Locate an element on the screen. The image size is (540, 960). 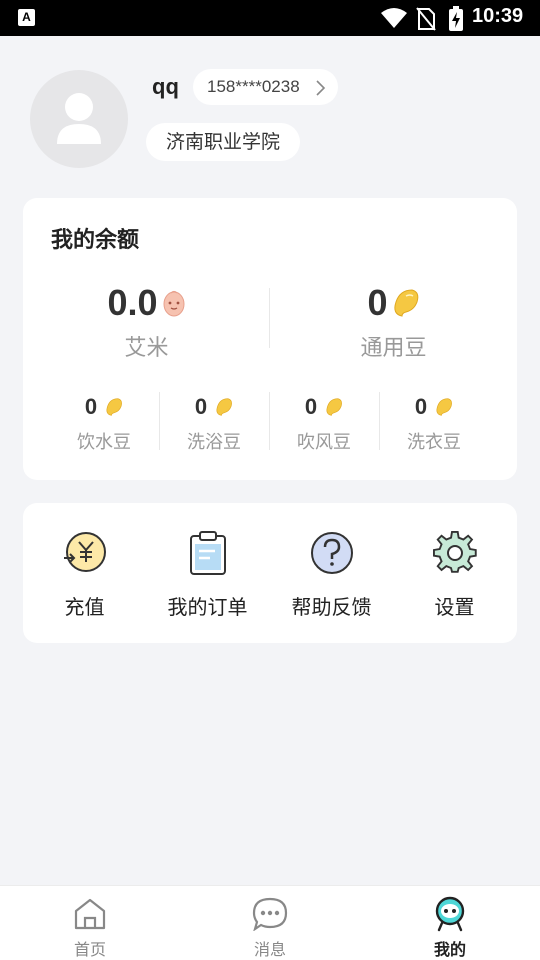
message-icon is located at coordinates (270, 914).